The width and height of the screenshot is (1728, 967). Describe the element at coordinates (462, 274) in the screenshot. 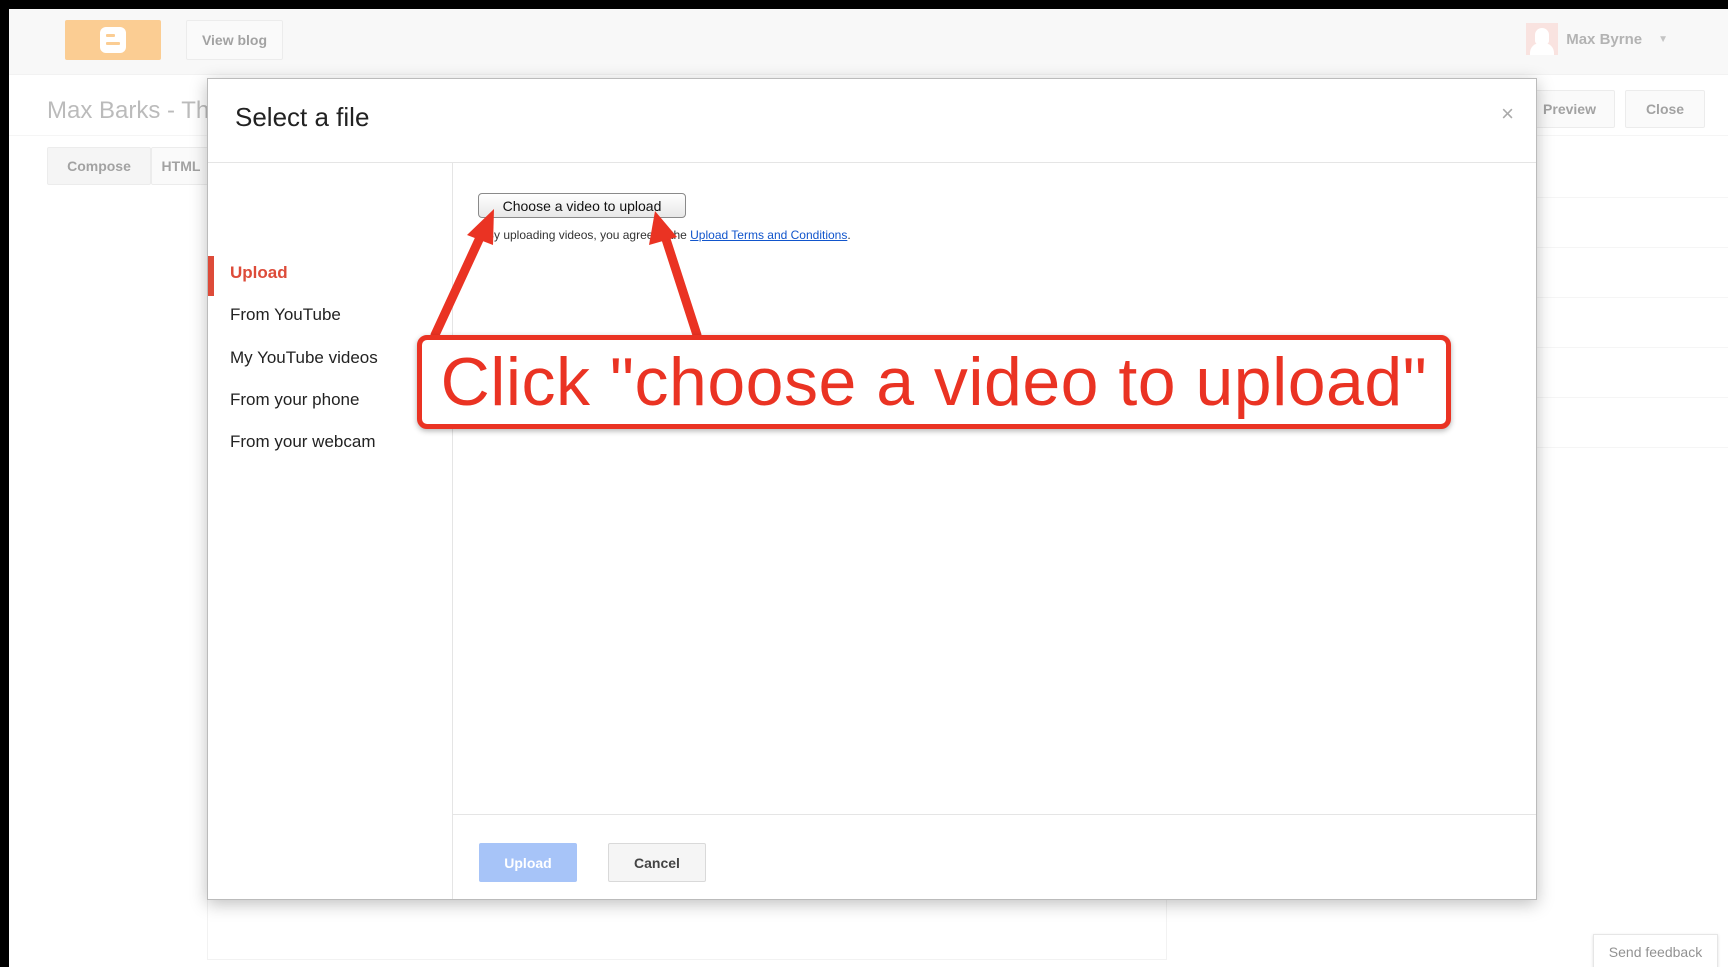

I see `arrow-left` at that location.